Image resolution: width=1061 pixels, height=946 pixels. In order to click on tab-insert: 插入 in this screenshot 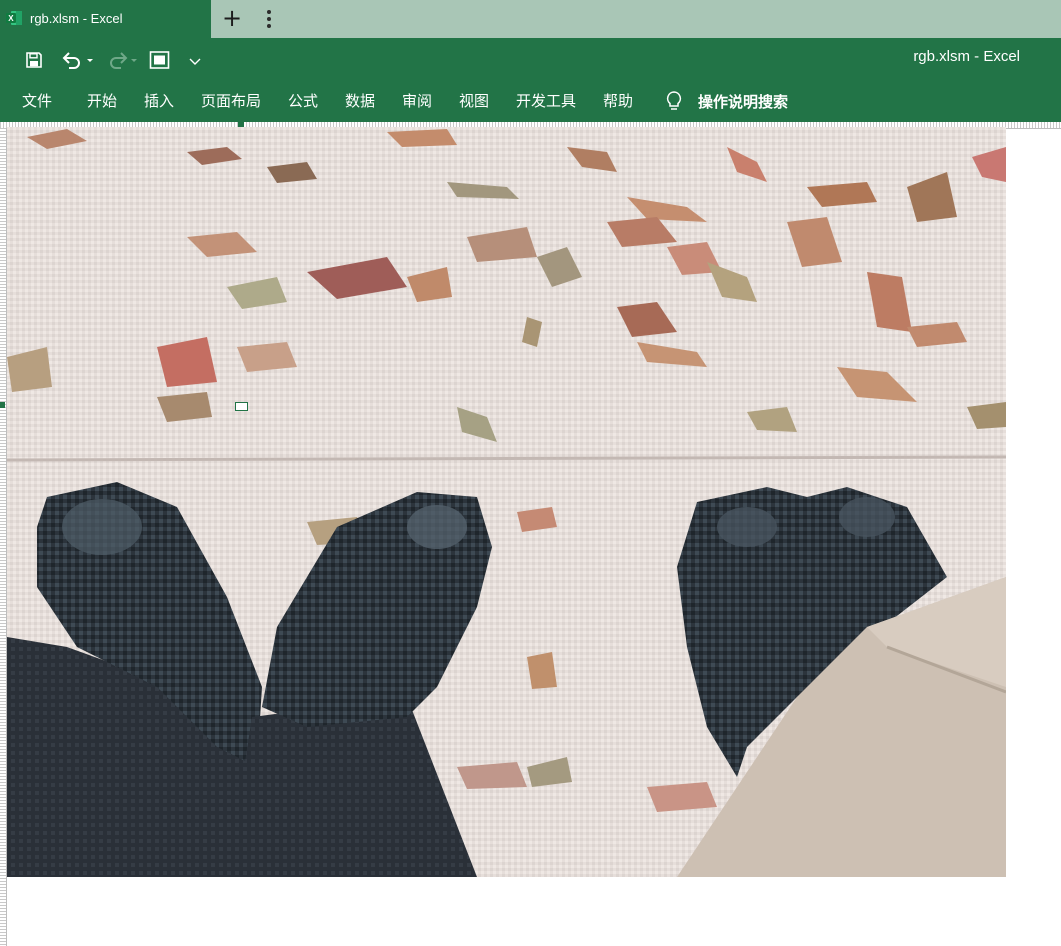, I will do `click(159, 100)`.